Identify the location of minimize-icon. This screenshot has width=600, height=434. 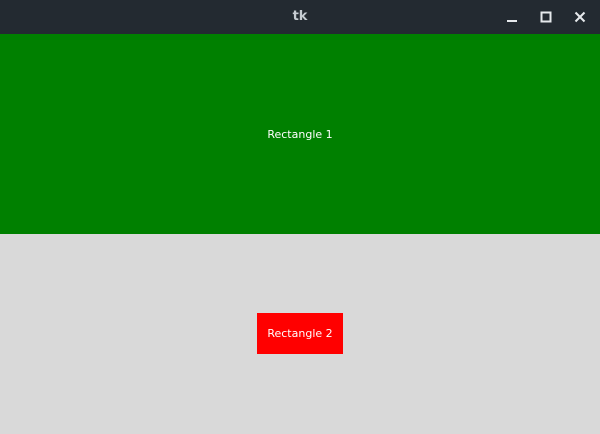
(512, 21).